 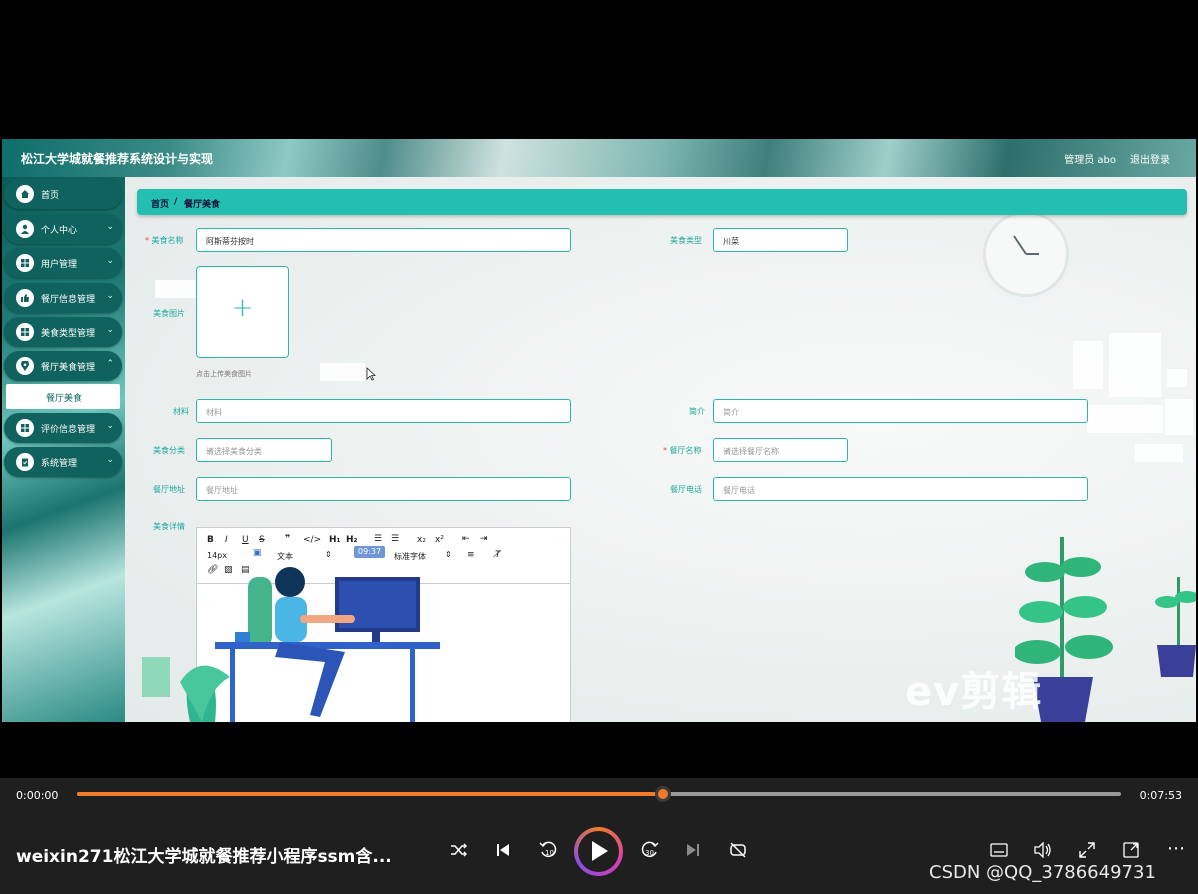 I want to click on ev-editor-logo: ev剪辑, so click(x=974, y=692).